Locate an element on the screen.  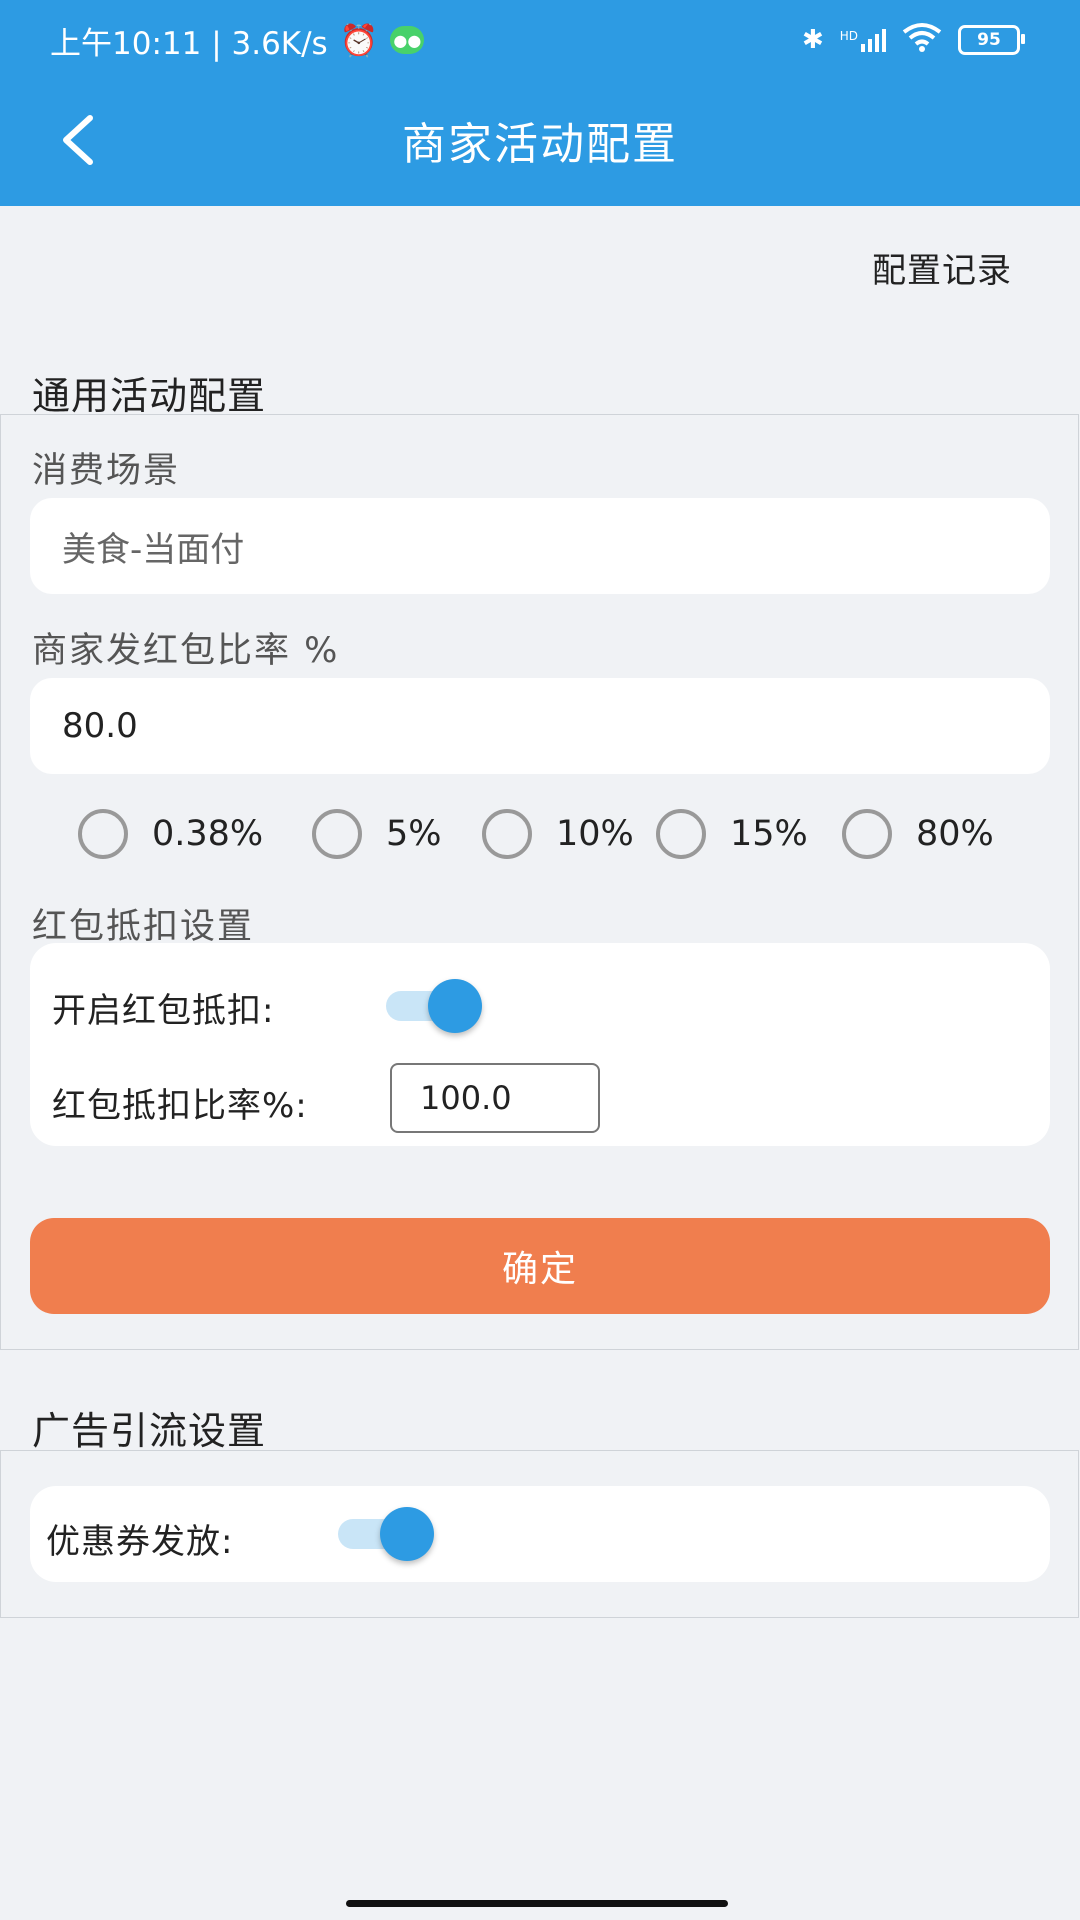
rate-option-4: 80% is located at coordinates (918, 834).